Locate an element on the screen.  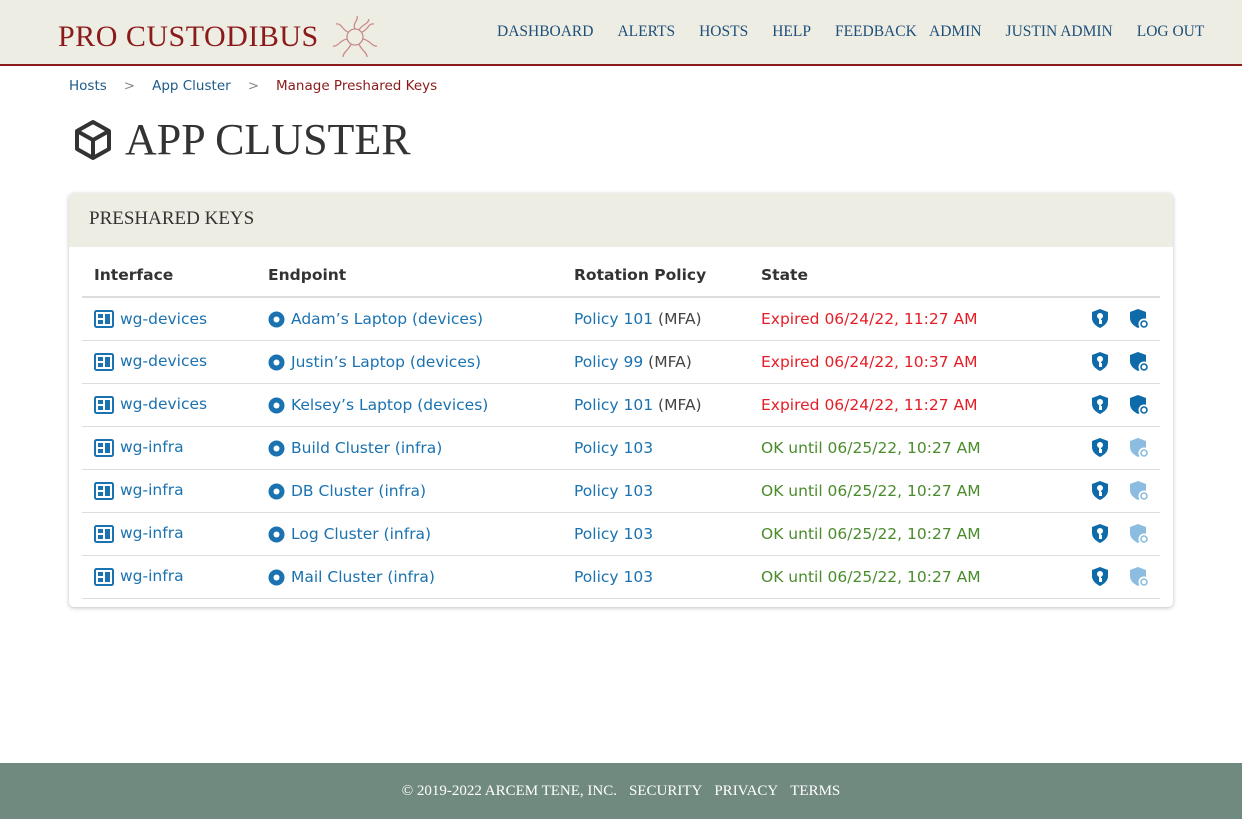
breadcrumb-hosts: Hosts is located at coordinates (88, 86).